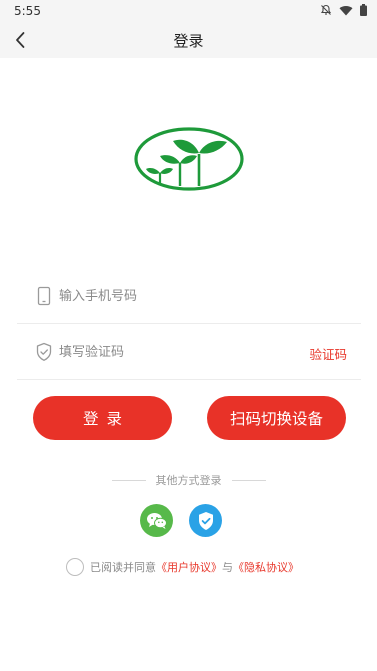 This screenshot has width=377, height=671. I want to click on status-bar: 5:55, so click(188, 11).